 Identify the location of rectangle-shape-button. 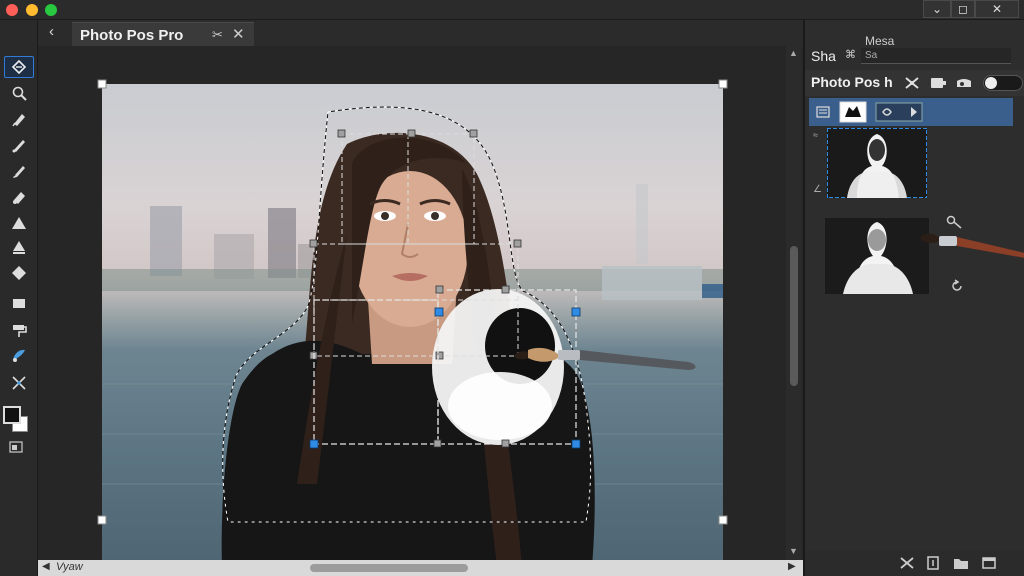
(19, 303).